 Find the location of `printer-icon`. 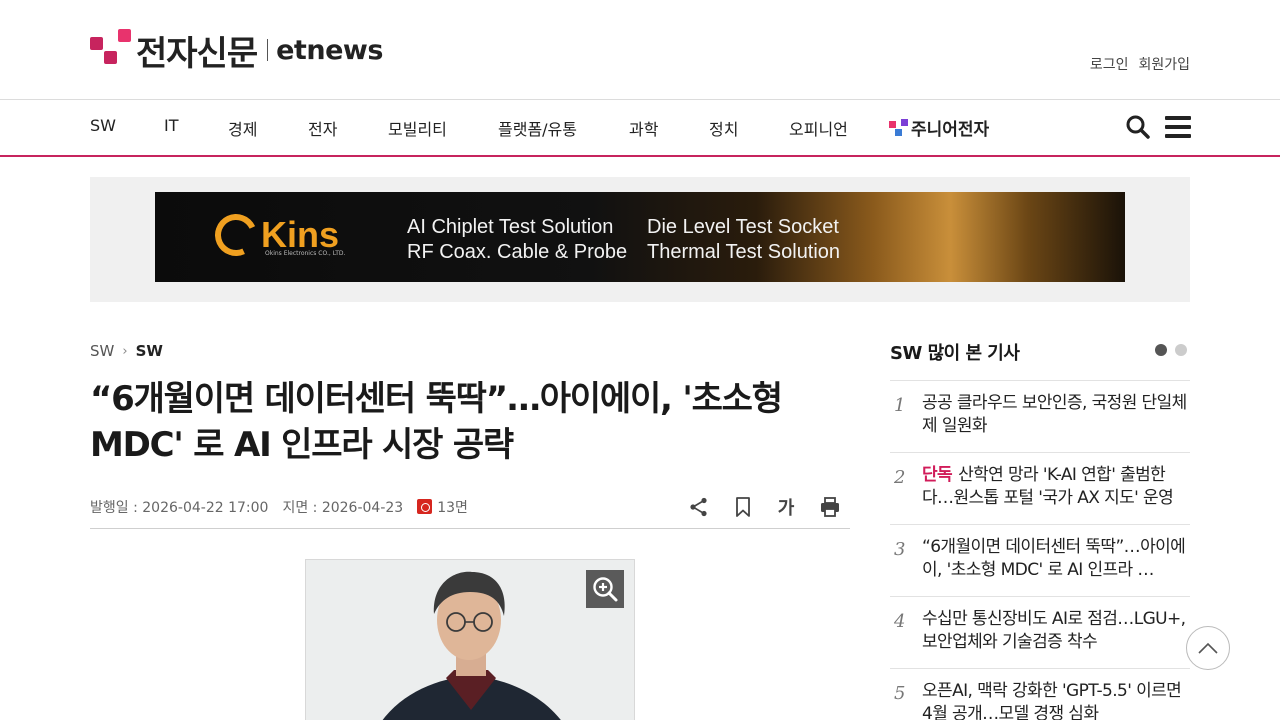

printer-icon is located at coordinates (830, 507).